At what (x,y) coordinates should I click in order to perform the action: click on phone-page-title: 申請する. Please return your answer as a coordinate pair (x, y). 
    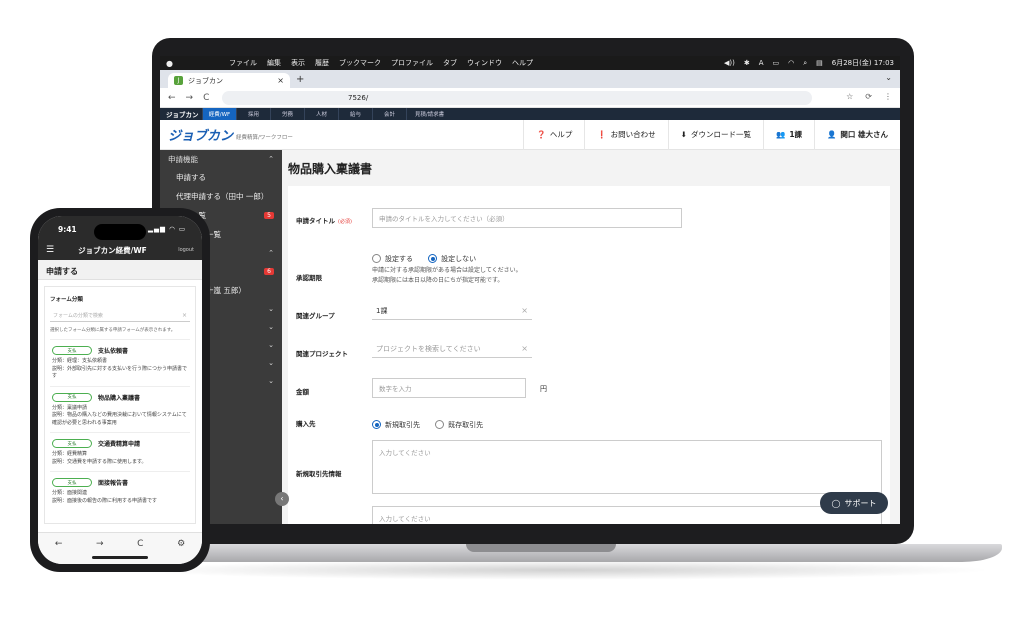
    Looking at the image, I should click on (120, 270).